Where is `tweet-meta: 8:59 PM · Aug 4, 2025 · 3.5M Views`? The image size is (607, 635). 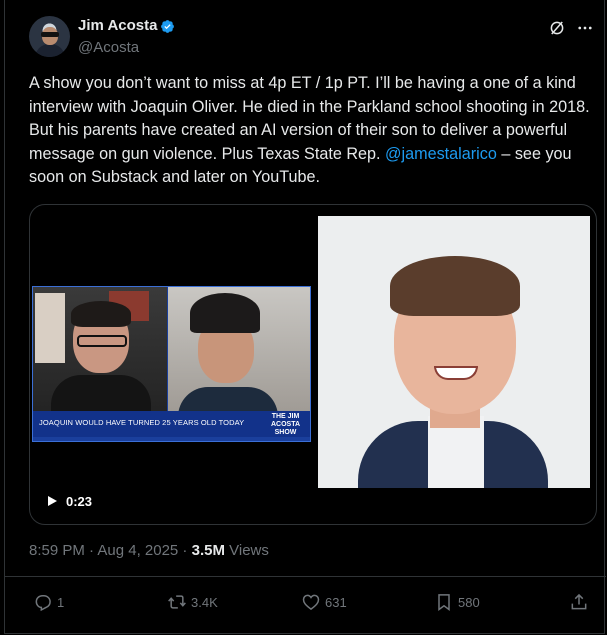
tweet-meta: 8:59 PM · Aug 4, 2025 · 3.5M Views is located at coordinates (149, 550).